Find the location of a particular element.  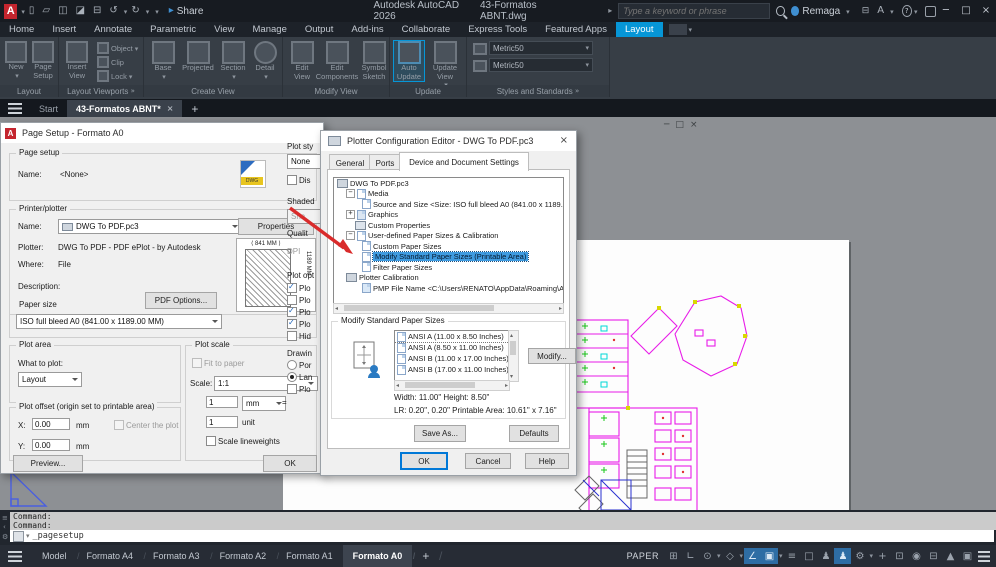

assistant-icon is located at coordinates (930, 11).